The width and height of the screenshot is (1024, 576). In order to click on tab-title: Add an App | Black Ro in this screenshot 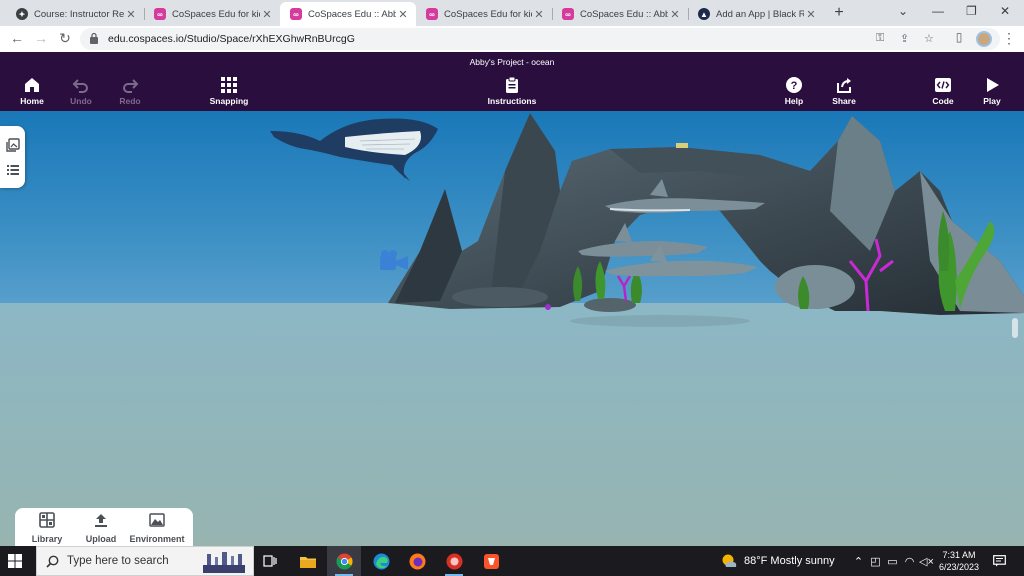, I will do `click(760, 14)`.